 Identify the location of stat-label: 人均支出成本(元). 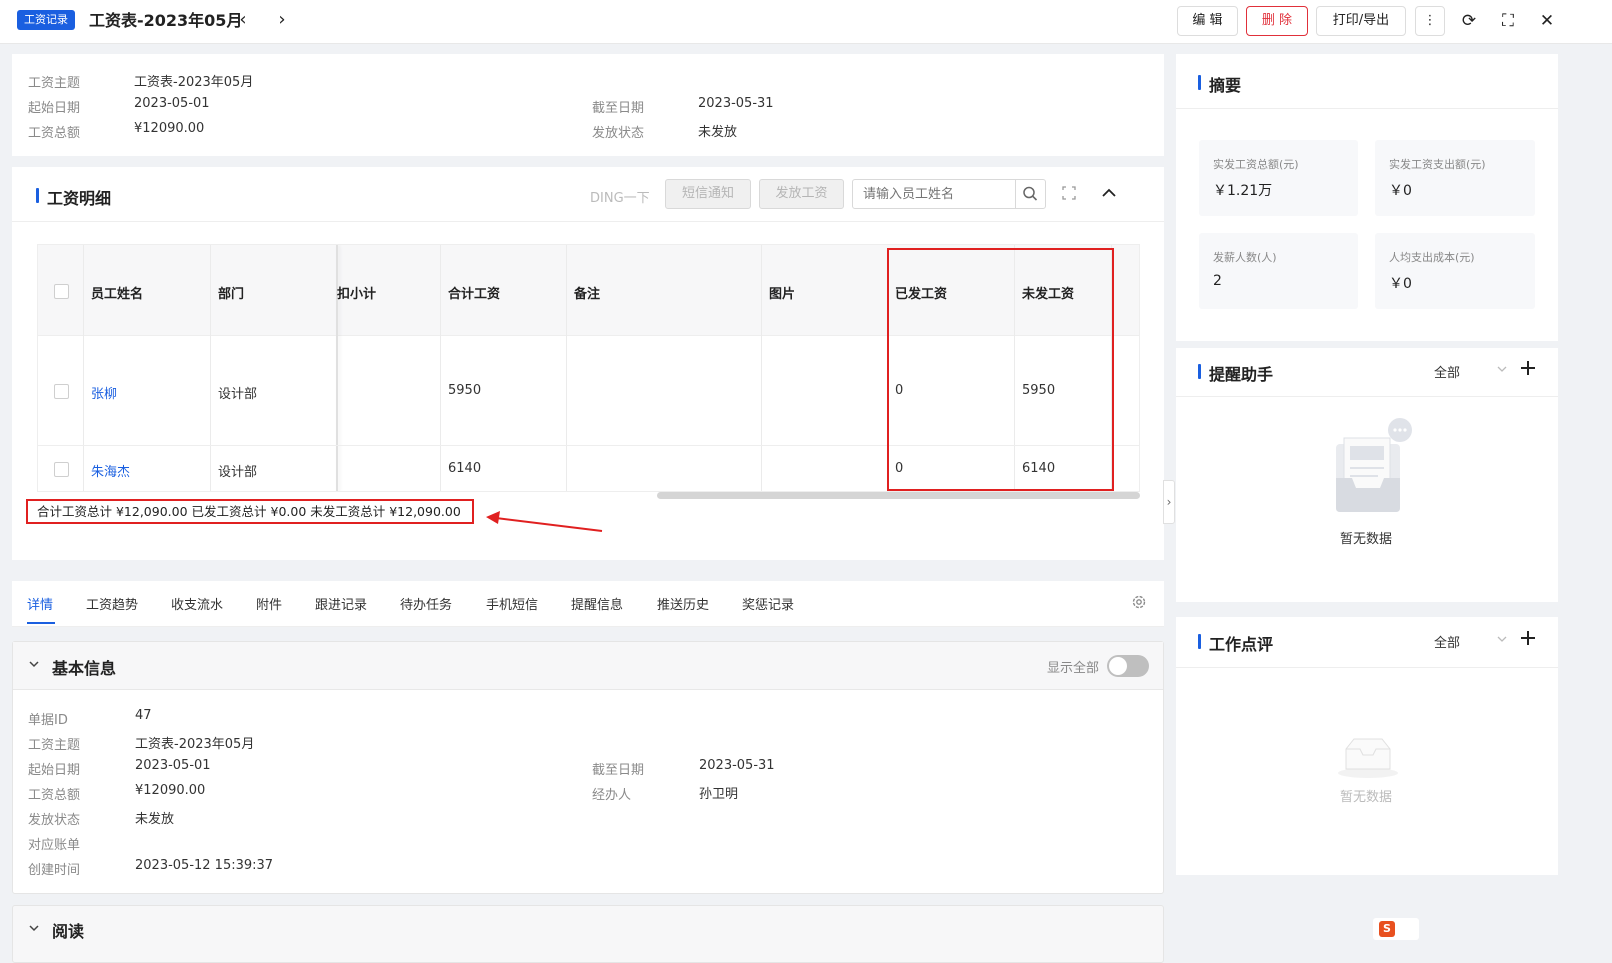
(1432, 257).